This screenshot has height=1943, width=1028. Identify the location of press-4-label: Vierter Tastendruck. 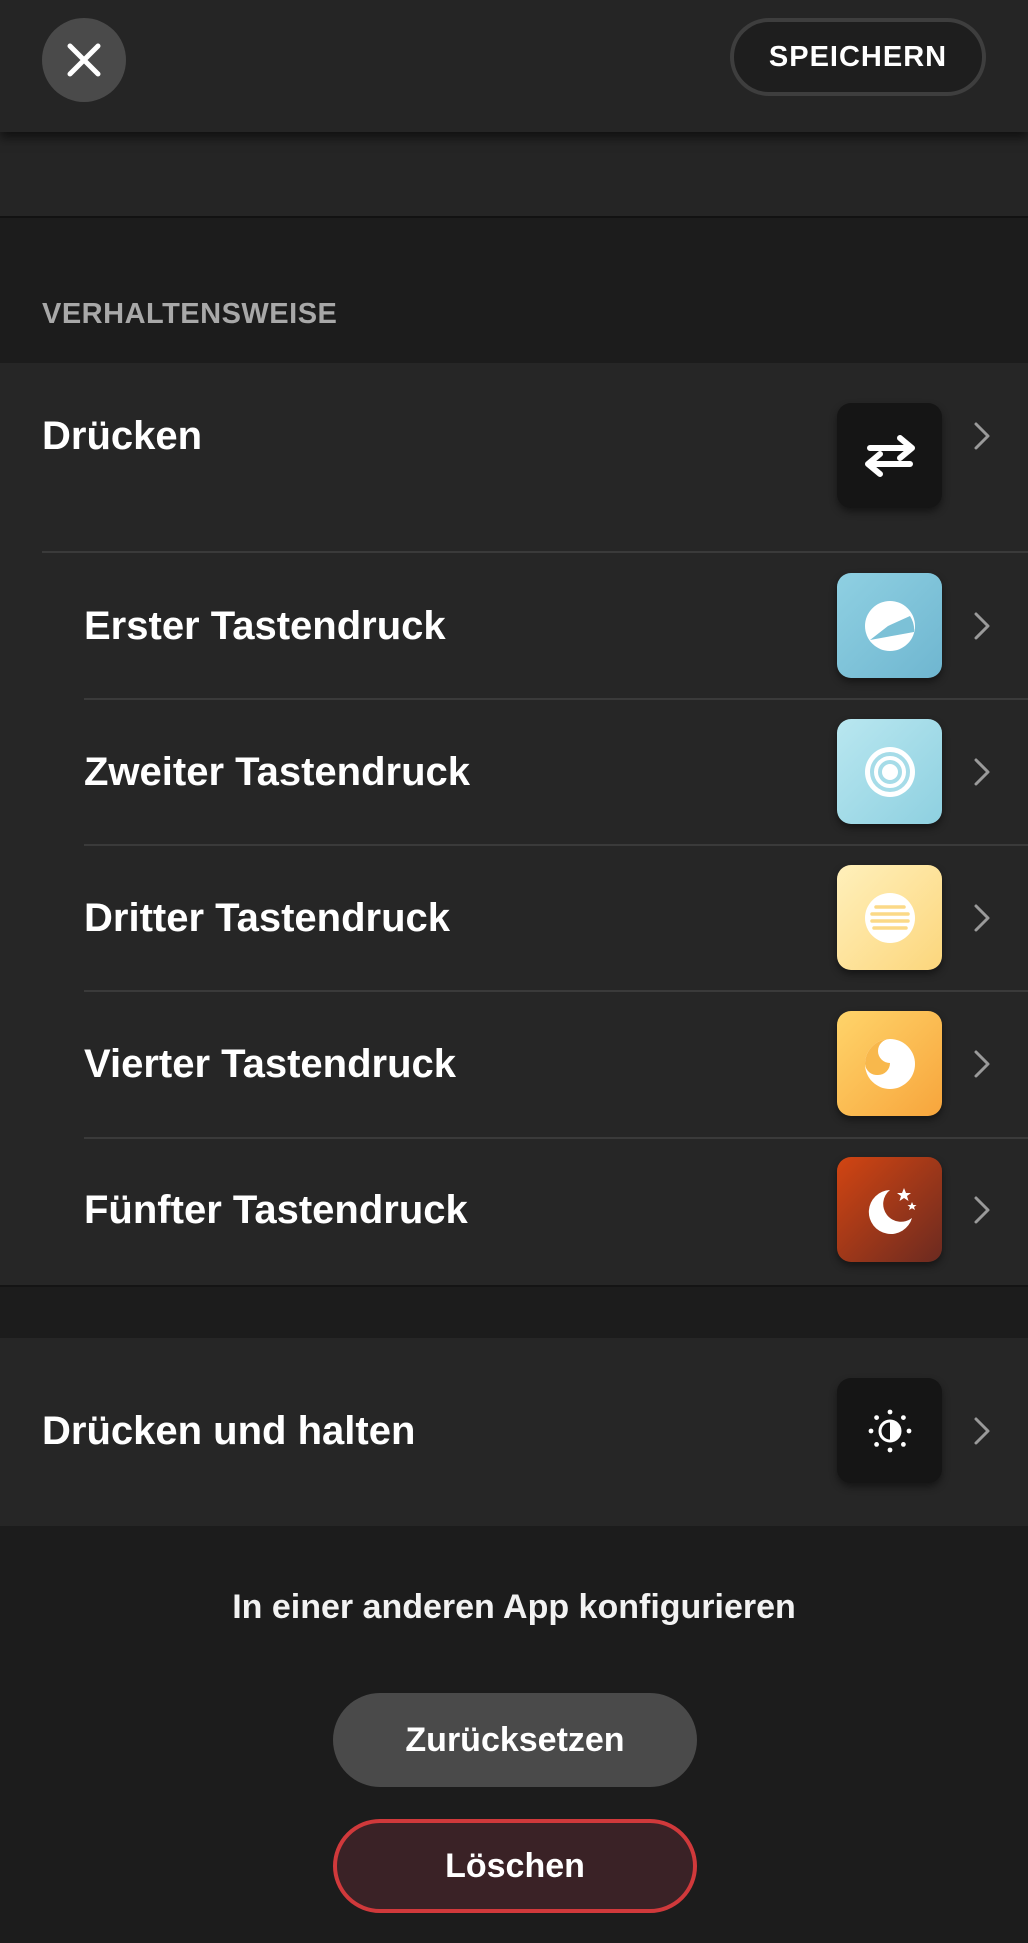
(270, 1063).